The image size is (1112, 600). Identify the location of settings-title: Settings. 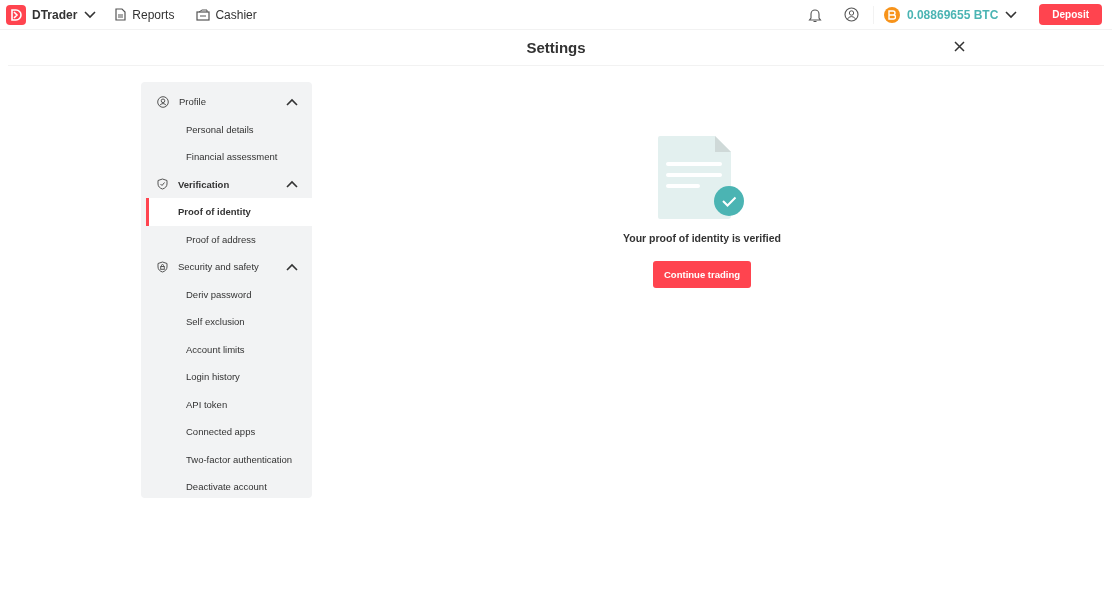
(556, 47).